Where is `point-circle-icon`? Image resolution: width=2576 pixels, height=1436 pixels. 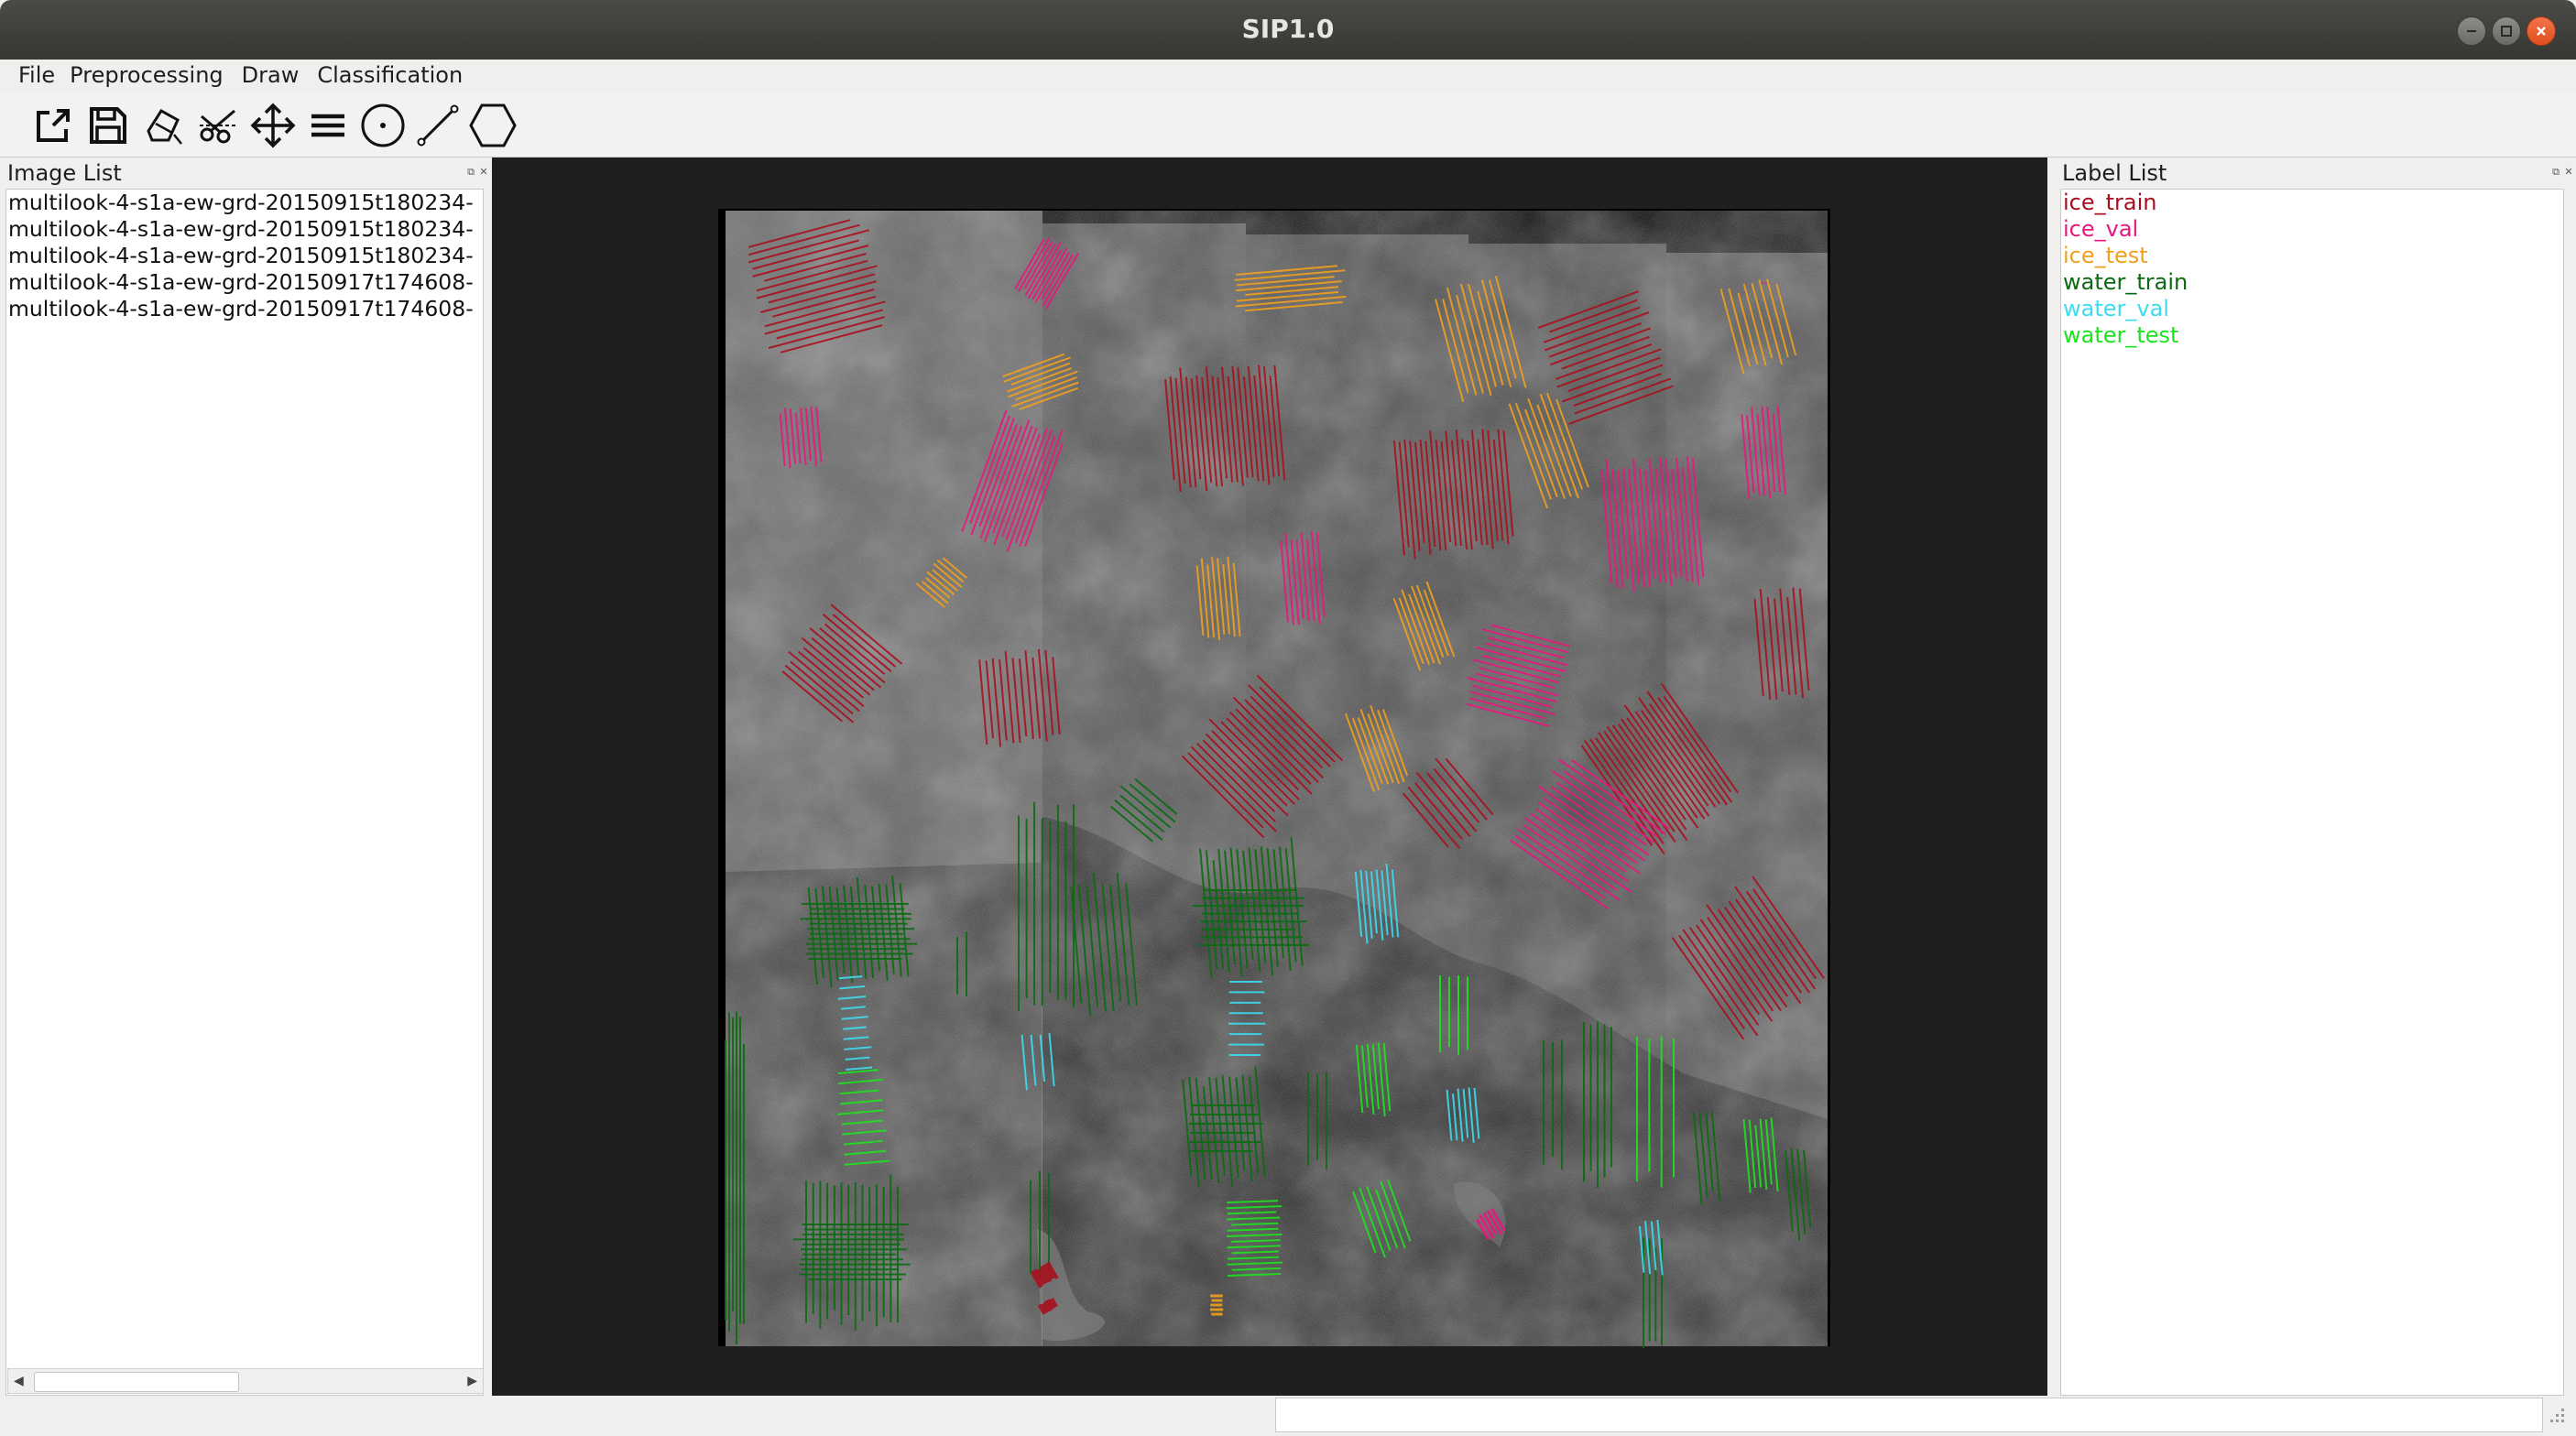
point-circle-icon is located at coordinates (383, 125).